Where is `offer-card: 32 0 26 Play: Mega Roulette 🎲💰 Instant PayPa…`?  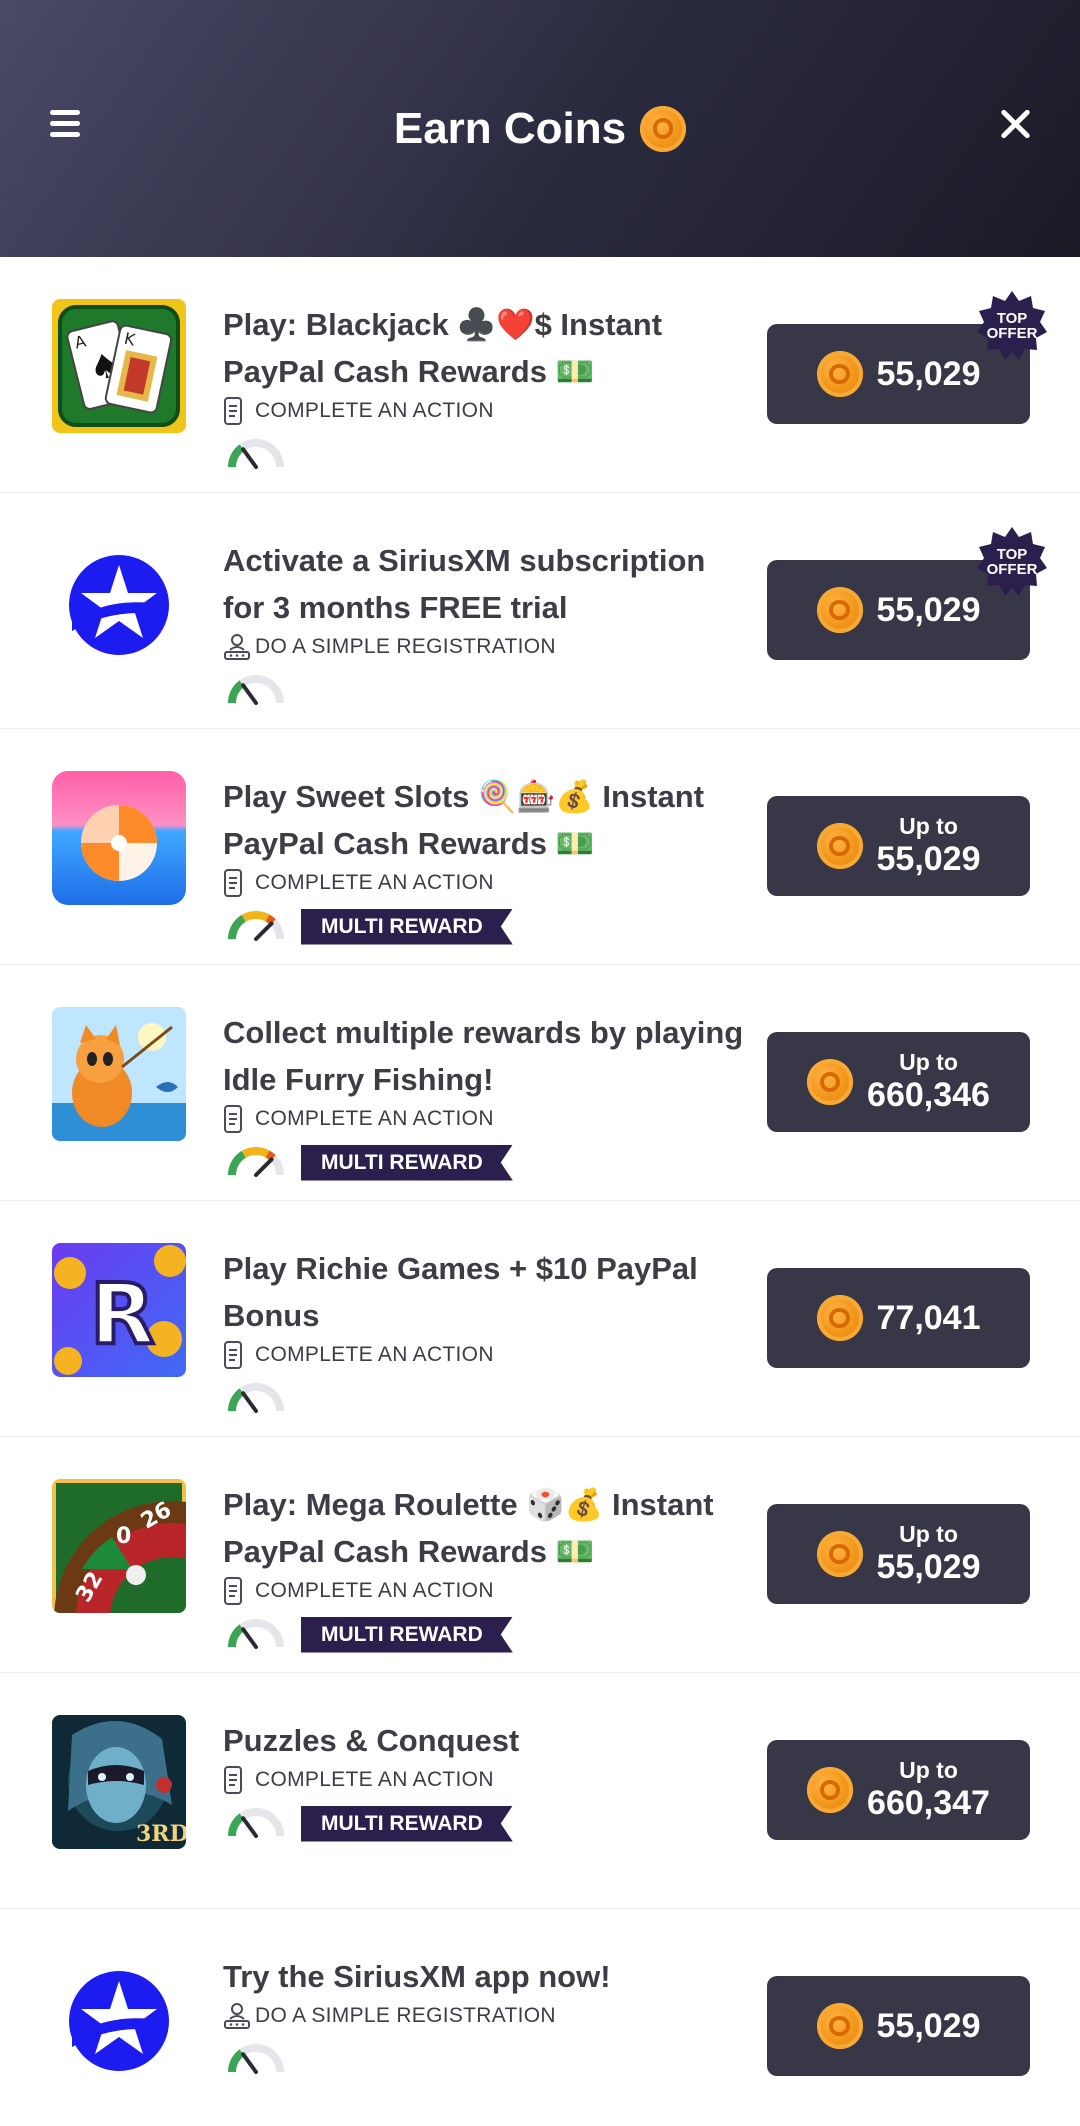 offer-card: 32 0 26 Play: Mega Roulette 🎲💰 Instant PayPa… is located at coordinates (540, 1555).